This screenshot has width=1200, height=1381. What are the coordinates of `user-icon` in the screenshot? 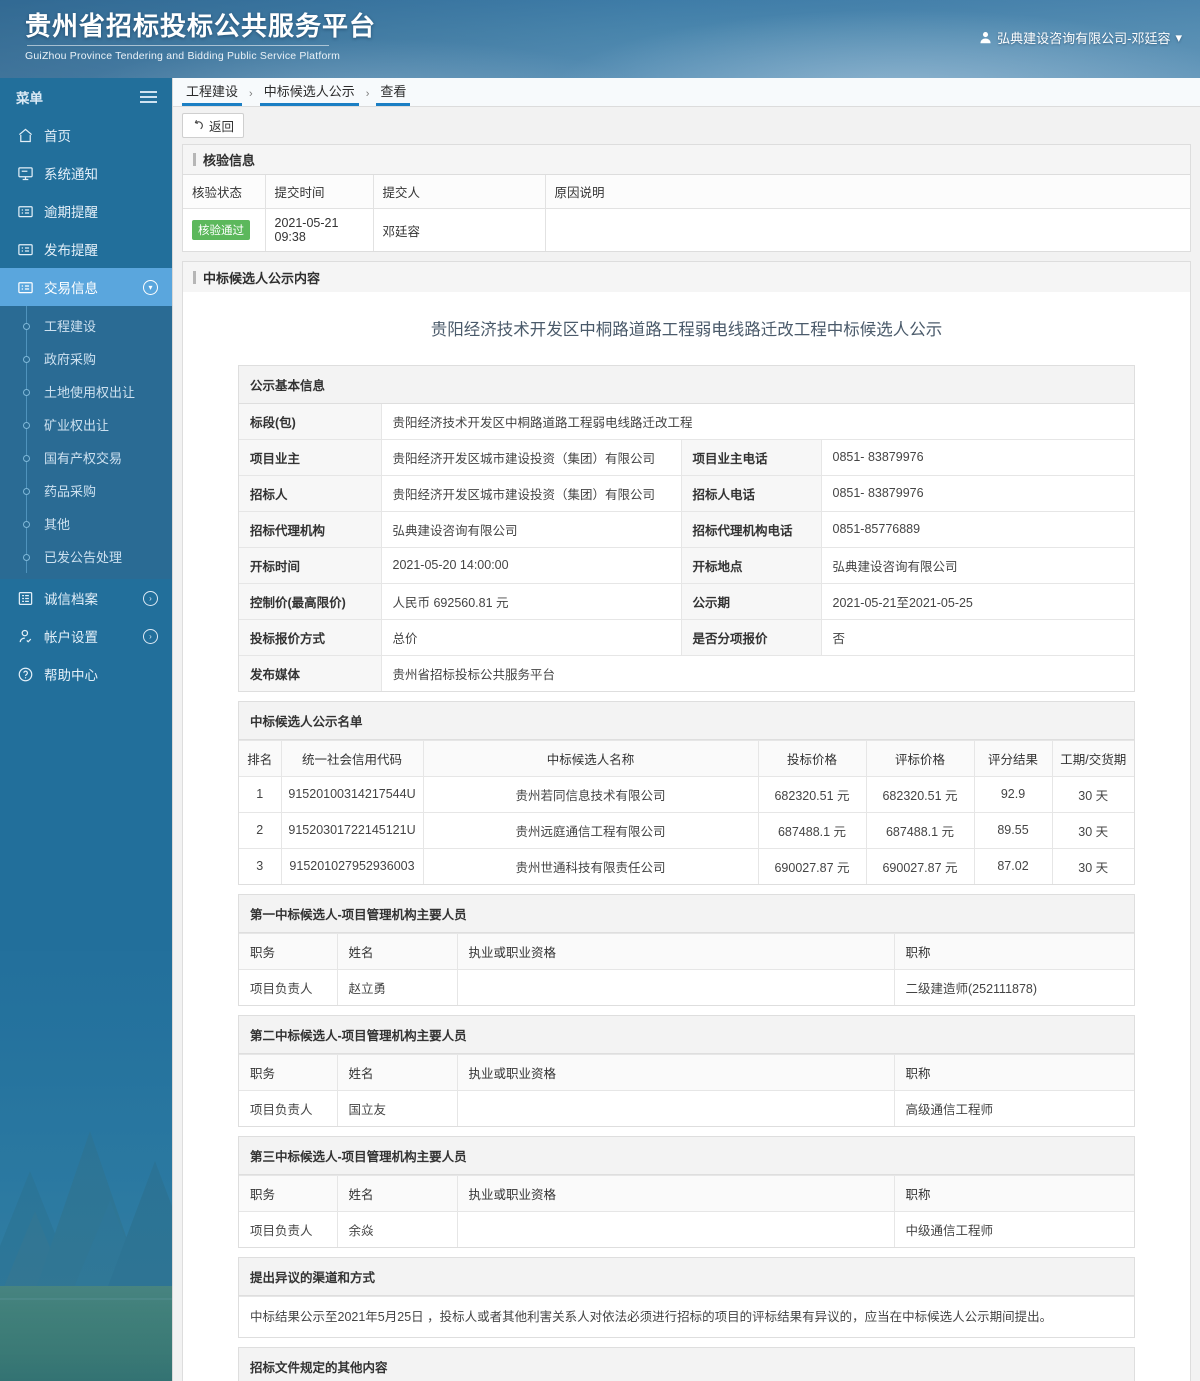 It's located at (985, 37).